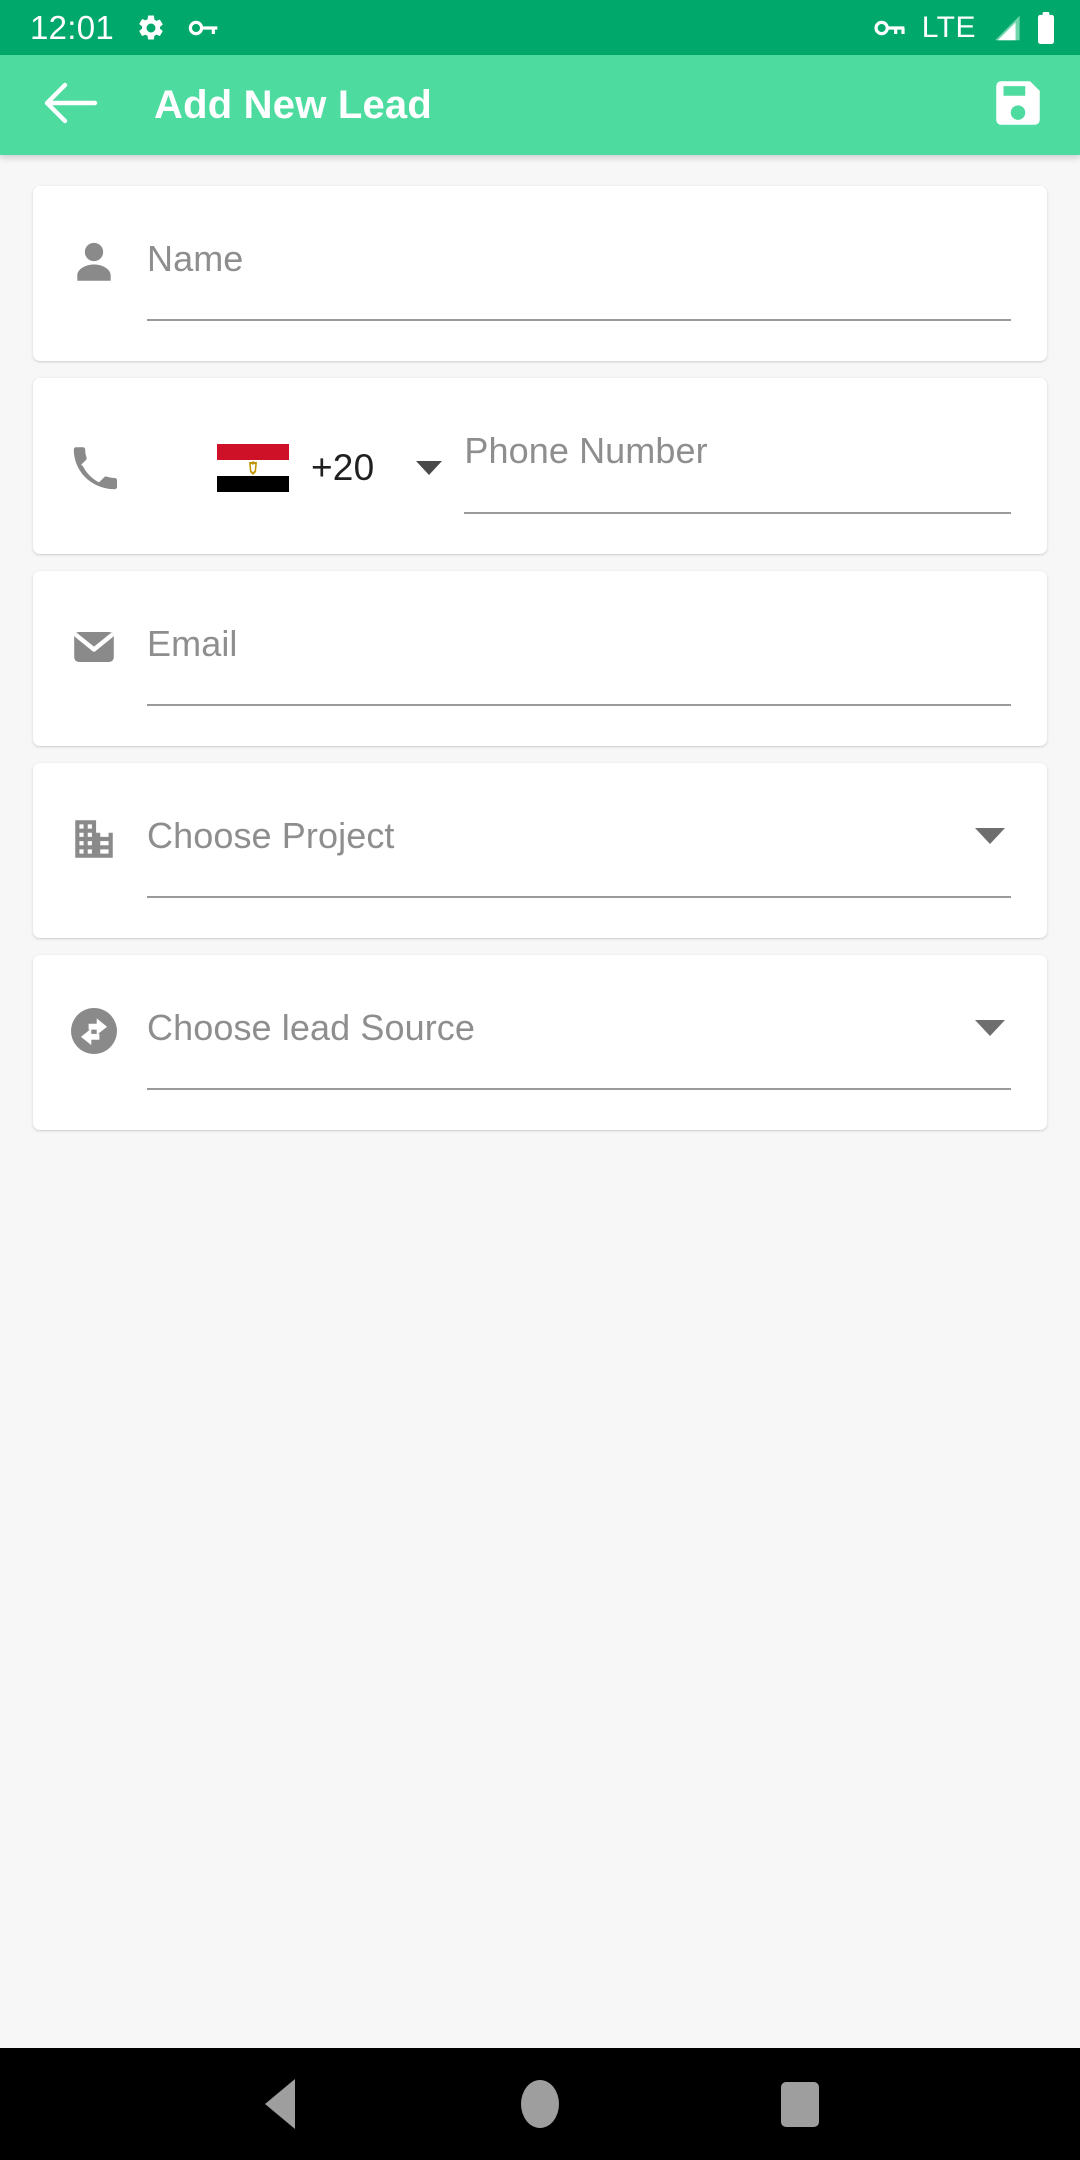 The height and width of the screenshot is (2160, 1080). I want to click on name-underline, so click(579, 320).